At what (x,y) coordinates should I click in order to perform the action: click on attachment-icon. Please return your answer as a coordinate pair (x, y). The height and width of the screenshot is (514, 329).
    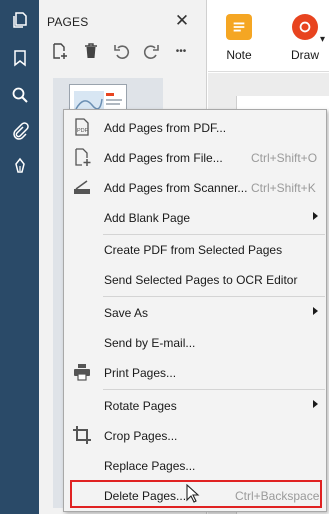
    Looking at the image, I should click on (19, 131).